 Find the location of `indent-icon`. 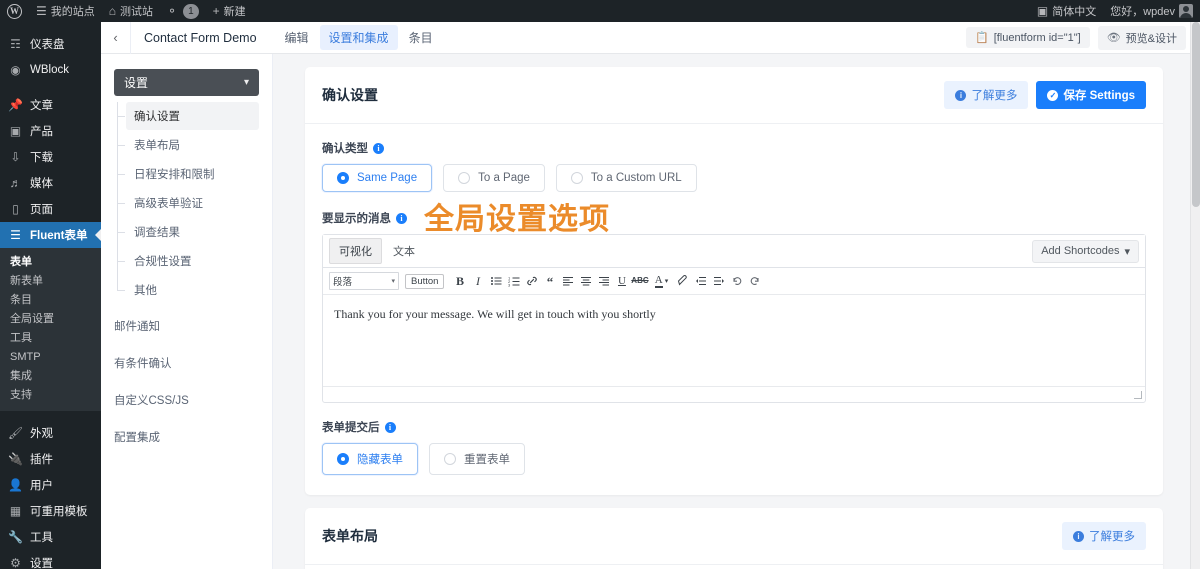

indent-icon is located at coordinates (718, 281).